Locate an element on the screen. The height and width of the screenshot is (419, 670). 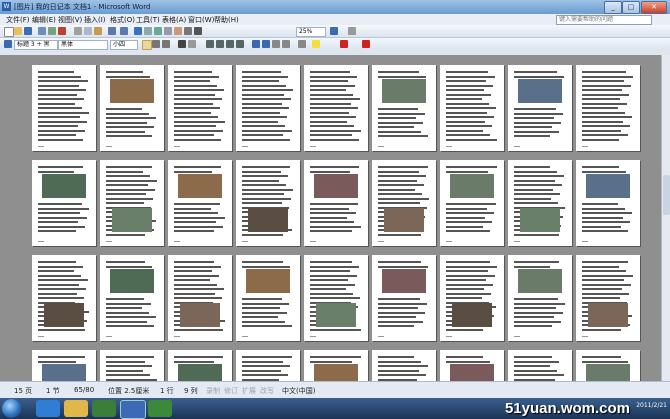
paste-icon is located at coordinates (98, 31).